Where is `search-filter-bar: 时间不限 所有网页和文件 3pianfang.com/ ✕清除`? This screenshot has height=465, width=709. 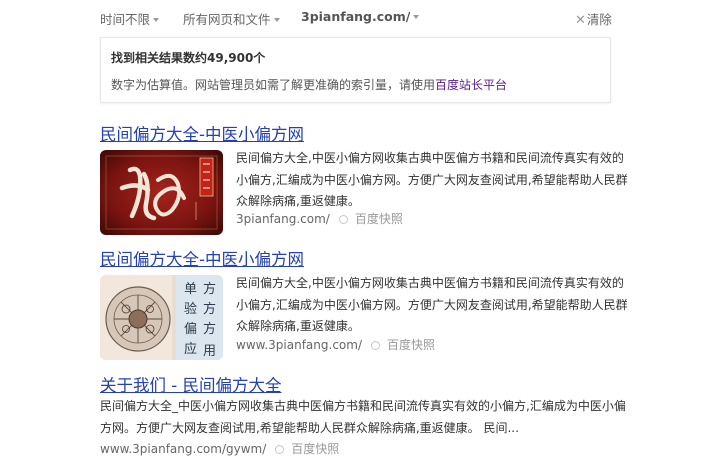 search-filter-bar: 时间不限 所有网页和文件 3pianfang.com/ ✕清除 is located at coordinates (354, 17).